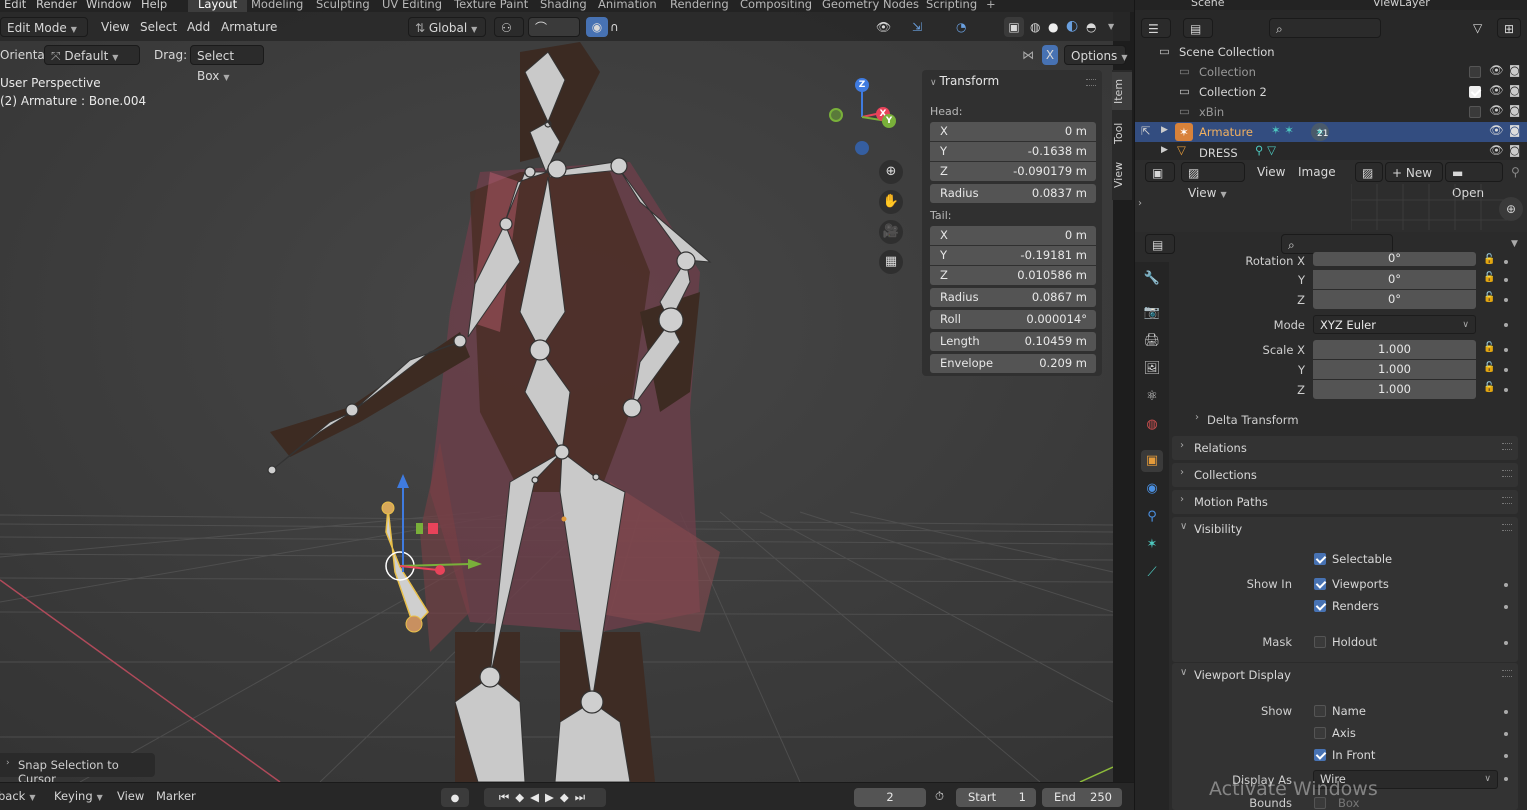  Describe the element at coordinates (1152, 397) in the screenshot. I see `scene-tab-icon: ⚛` at that location.